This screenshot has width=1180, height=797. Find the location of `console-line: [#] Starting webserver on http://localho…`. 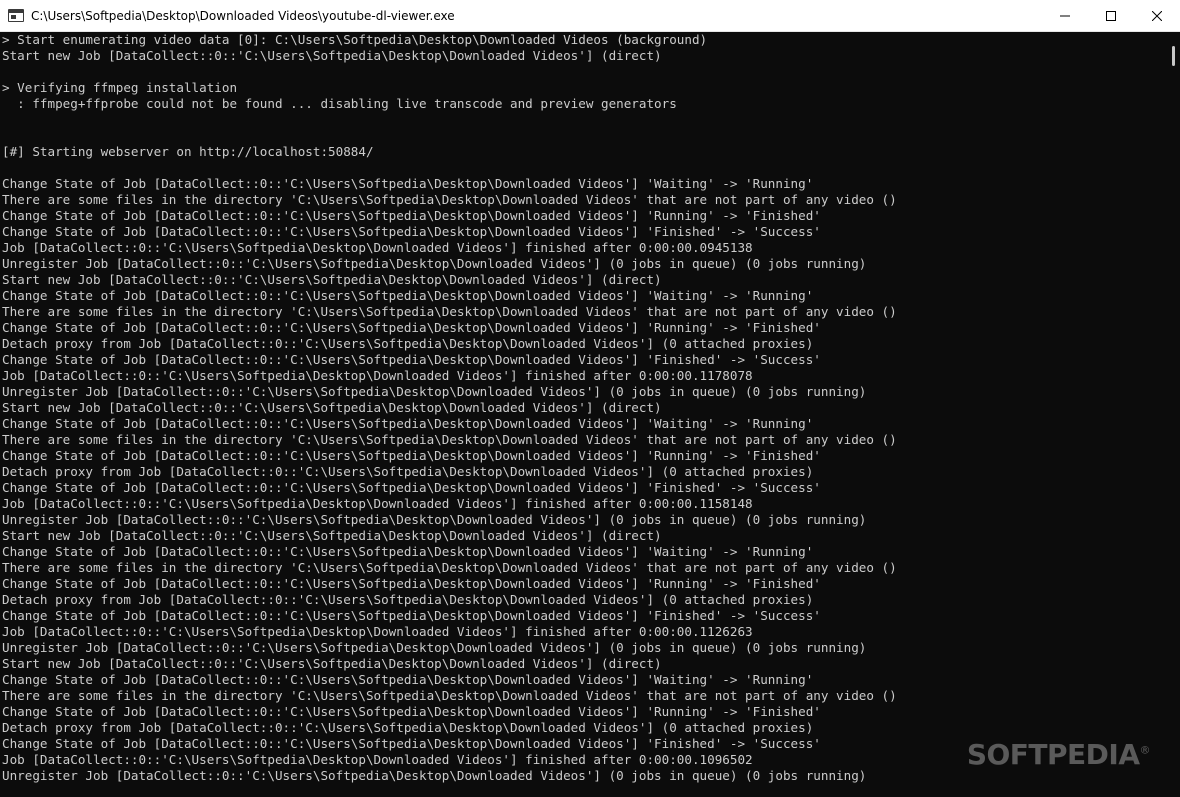

console-line: [#] Starting webserver on http://localho… is located at coordinates (188, 151).